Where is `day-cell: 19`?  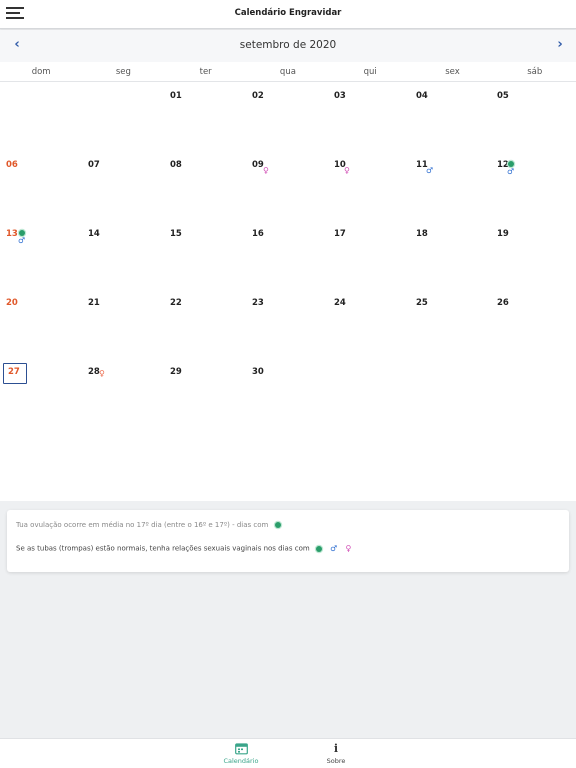
day-cell: 19 is located at coordinates (532, 259).